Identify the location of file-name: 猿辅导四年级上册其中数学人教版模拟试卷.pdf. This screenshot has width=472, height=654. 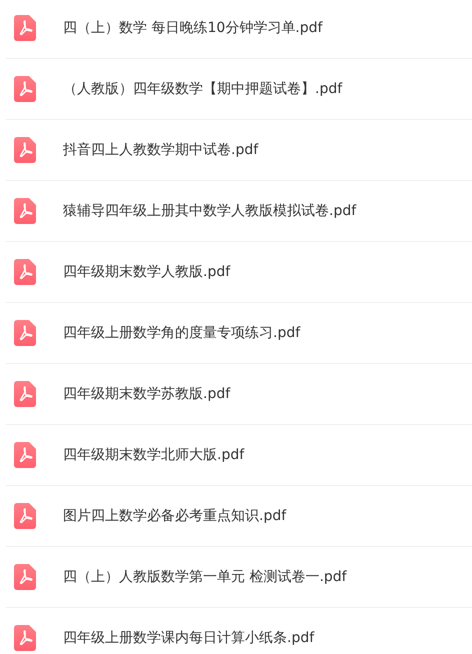
(209, 211).